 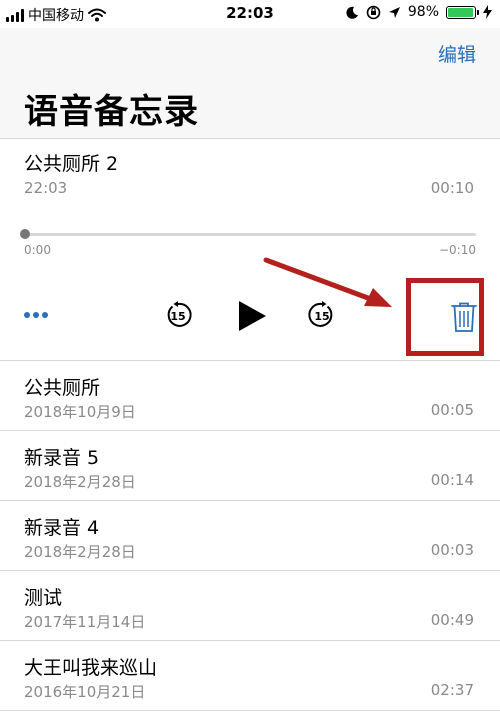 What do you see at coordinates (250, 234) in the screenshot?
I see `scrubber-track` at bounding box center [250, 234].